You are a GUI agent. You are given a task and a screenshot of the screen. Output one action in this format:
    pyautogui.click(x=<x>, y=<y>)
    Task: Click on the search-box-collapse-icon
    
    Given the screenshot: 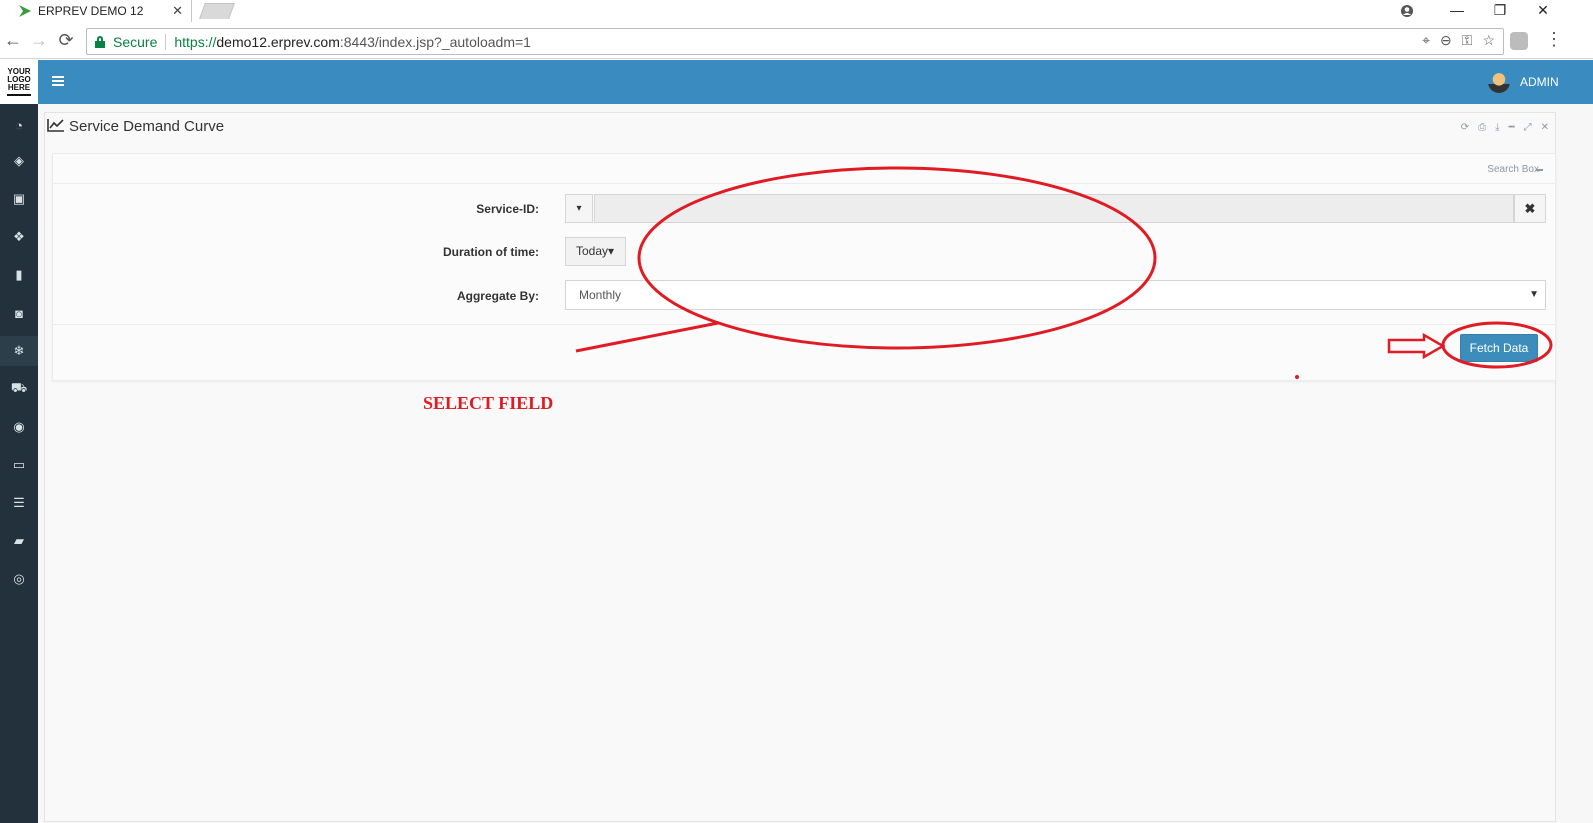 What is the action you would take?
    pyautogui.click(x=1539, y=170)
    